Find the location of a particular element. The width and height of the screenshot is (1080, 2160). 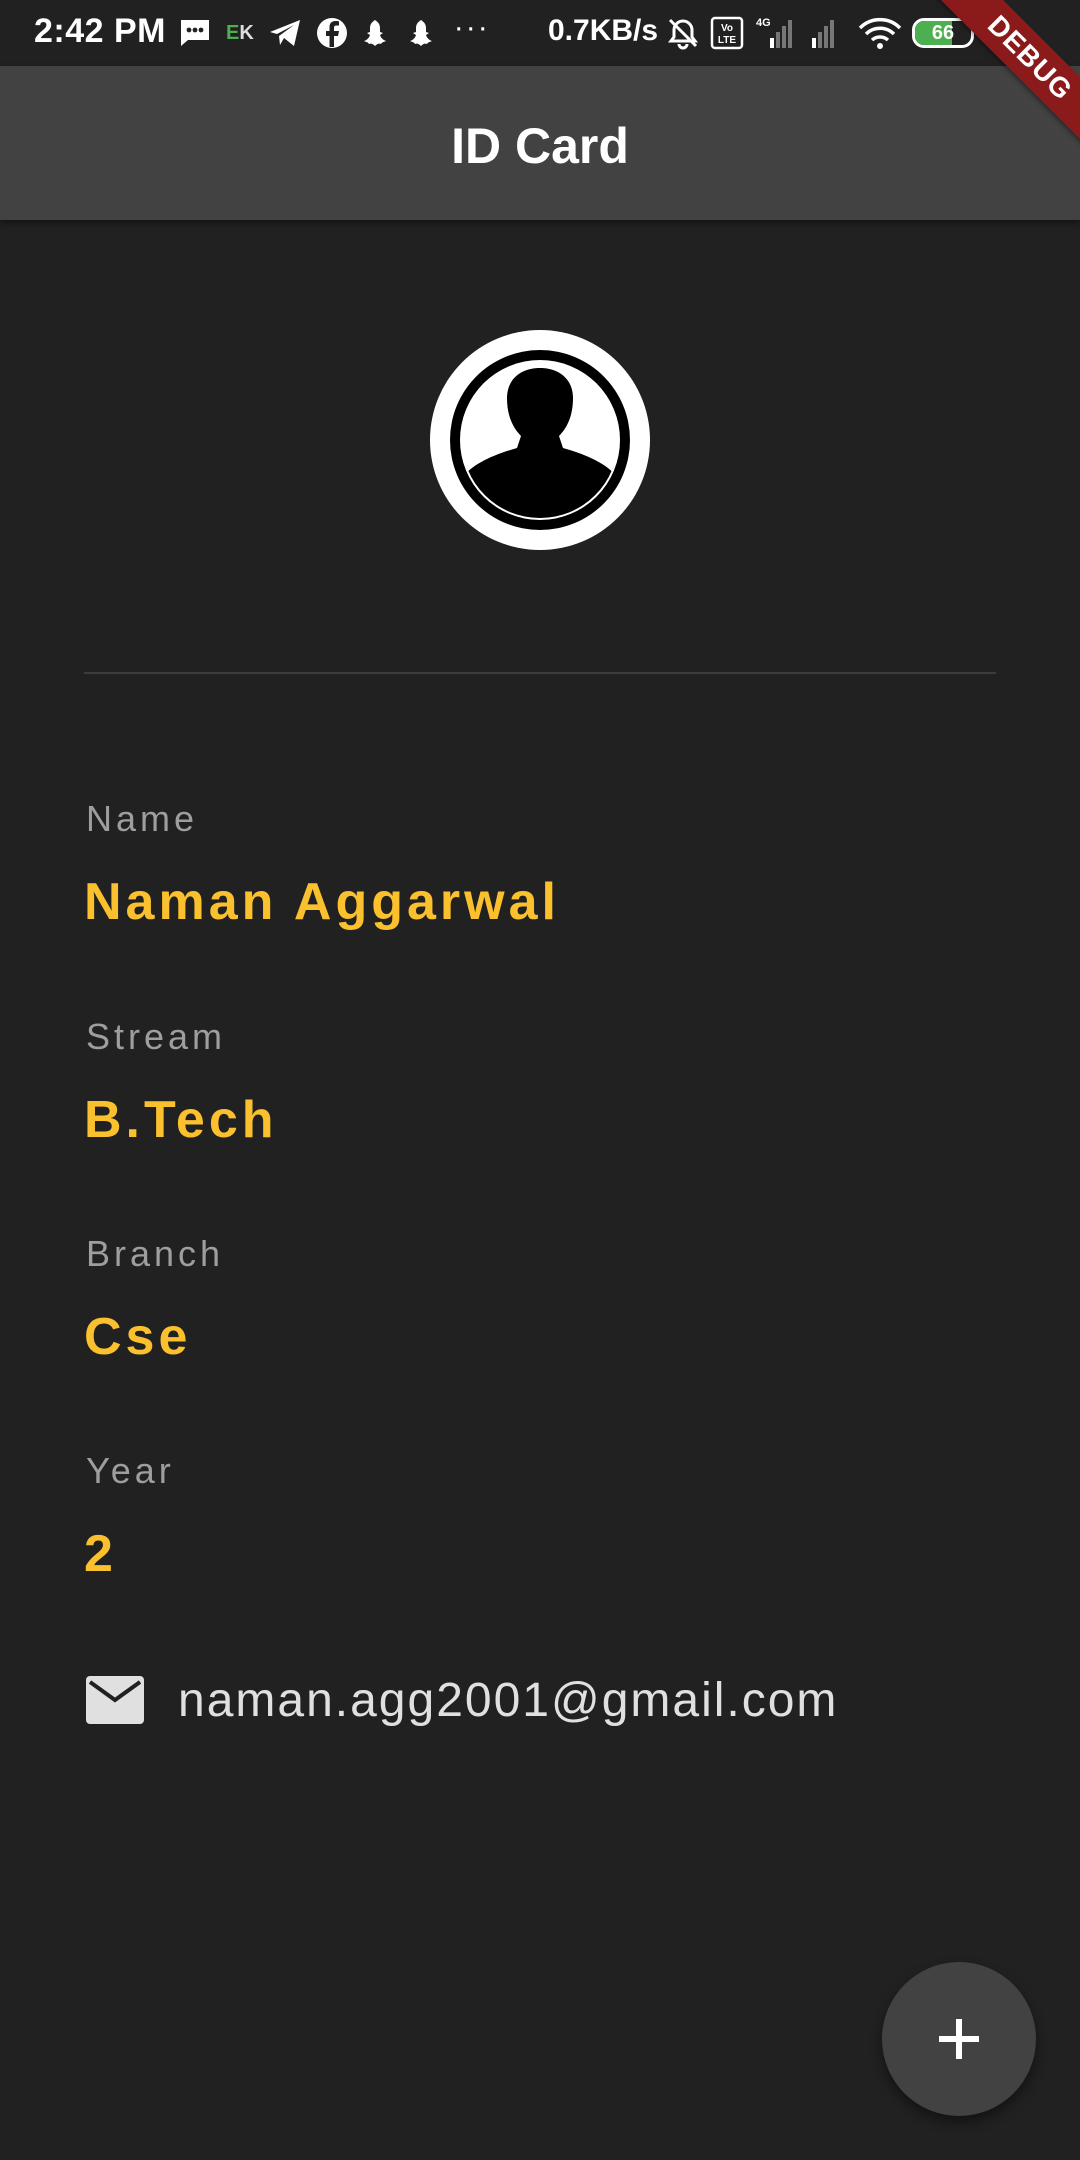

divider is located at coordinates (540, 673).